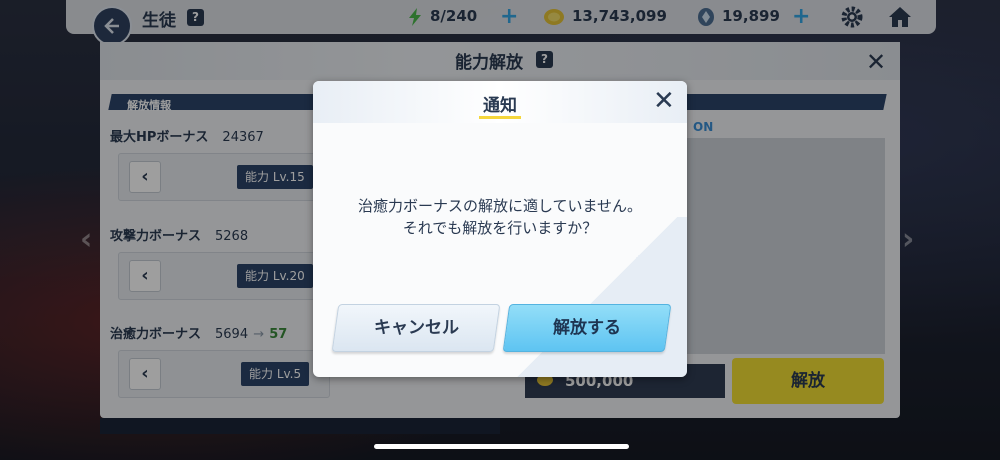 This screenshot has height=460, width=1000. Describe the element at coordinates (500, 117) in the screenshot. I see `title-underline` at that location.